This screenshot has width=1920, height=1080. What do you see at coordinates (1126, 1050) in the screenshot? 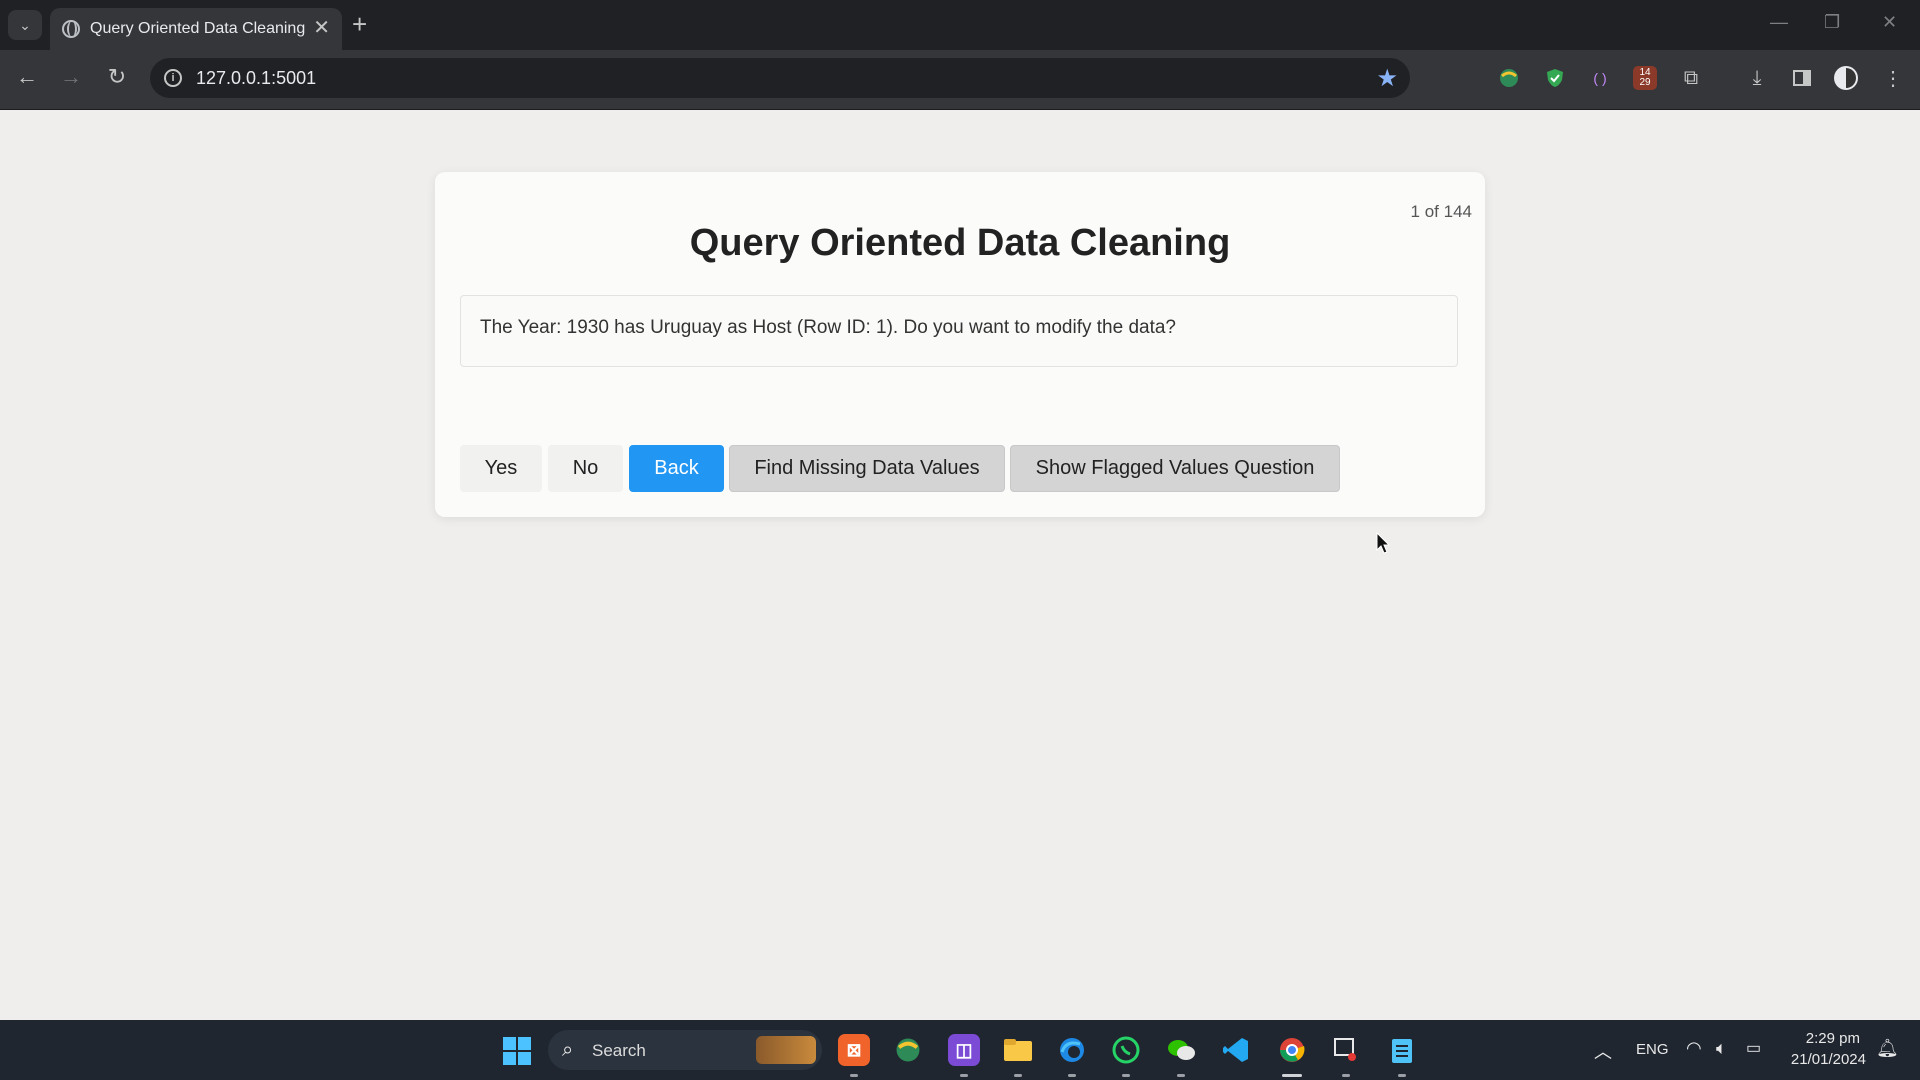
I see `whatsapp-icon` at bounding box center [1126, 1050].